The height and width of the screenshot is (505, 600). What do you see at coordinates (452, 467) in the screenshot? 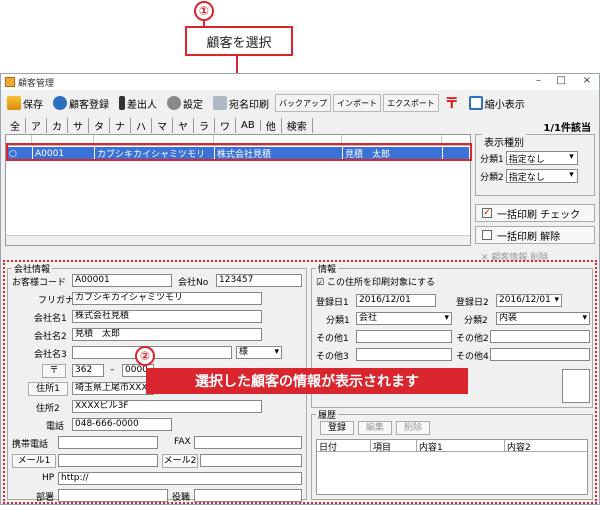
I see `history-table: 日付 項目 内容1 内容2` at bounding box center [452, 467].